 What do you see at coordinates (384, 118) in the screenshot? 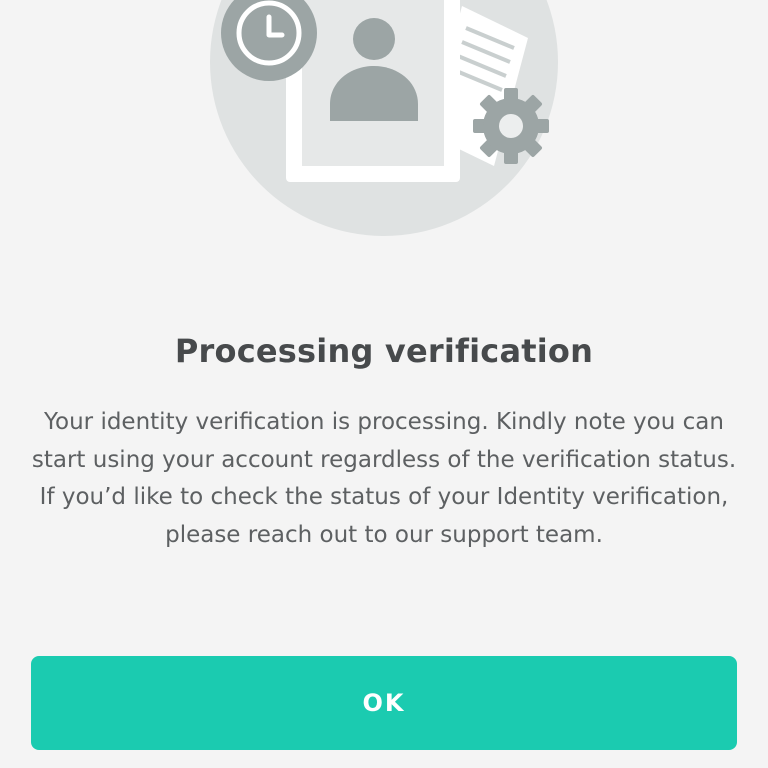
I see `verification-illustration` at bounding box center [384, 118].